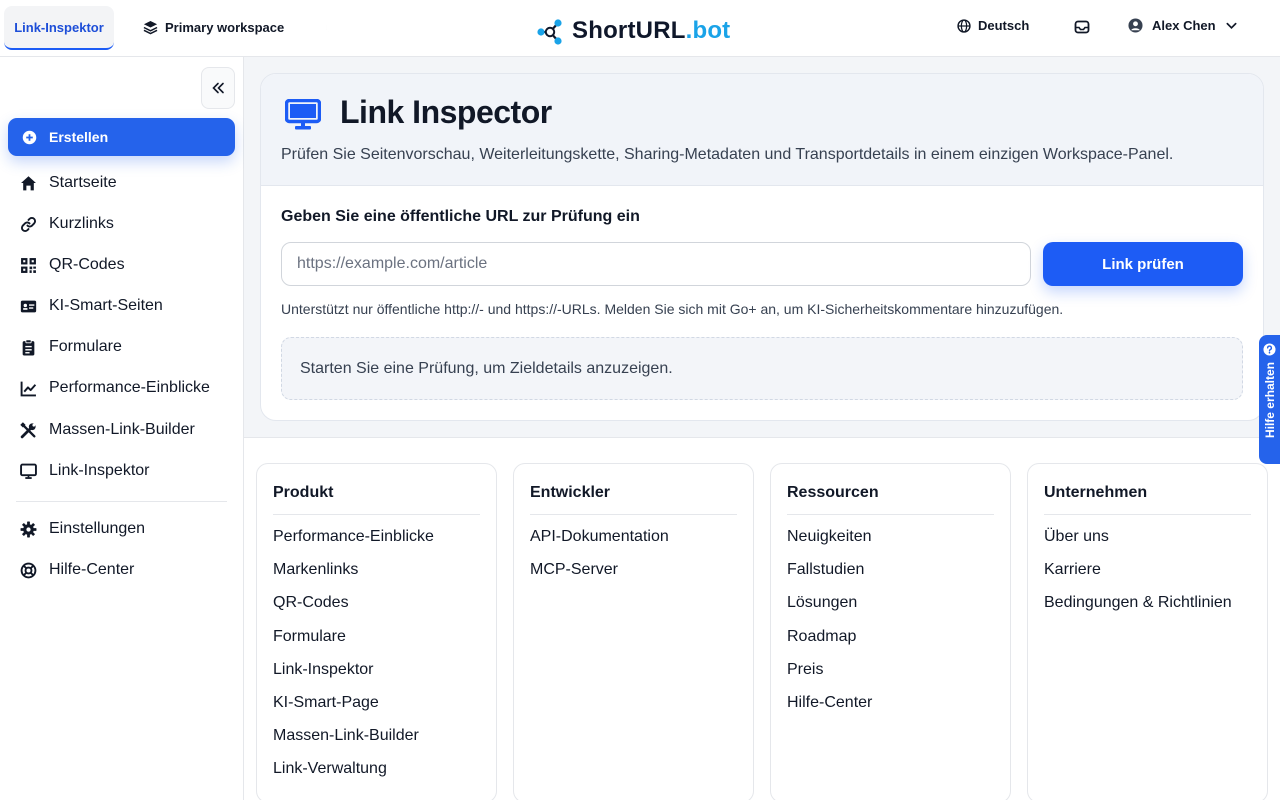 This screenshot has width=1280, height=800. I want to click on id-card-icon, so click(28, 306).